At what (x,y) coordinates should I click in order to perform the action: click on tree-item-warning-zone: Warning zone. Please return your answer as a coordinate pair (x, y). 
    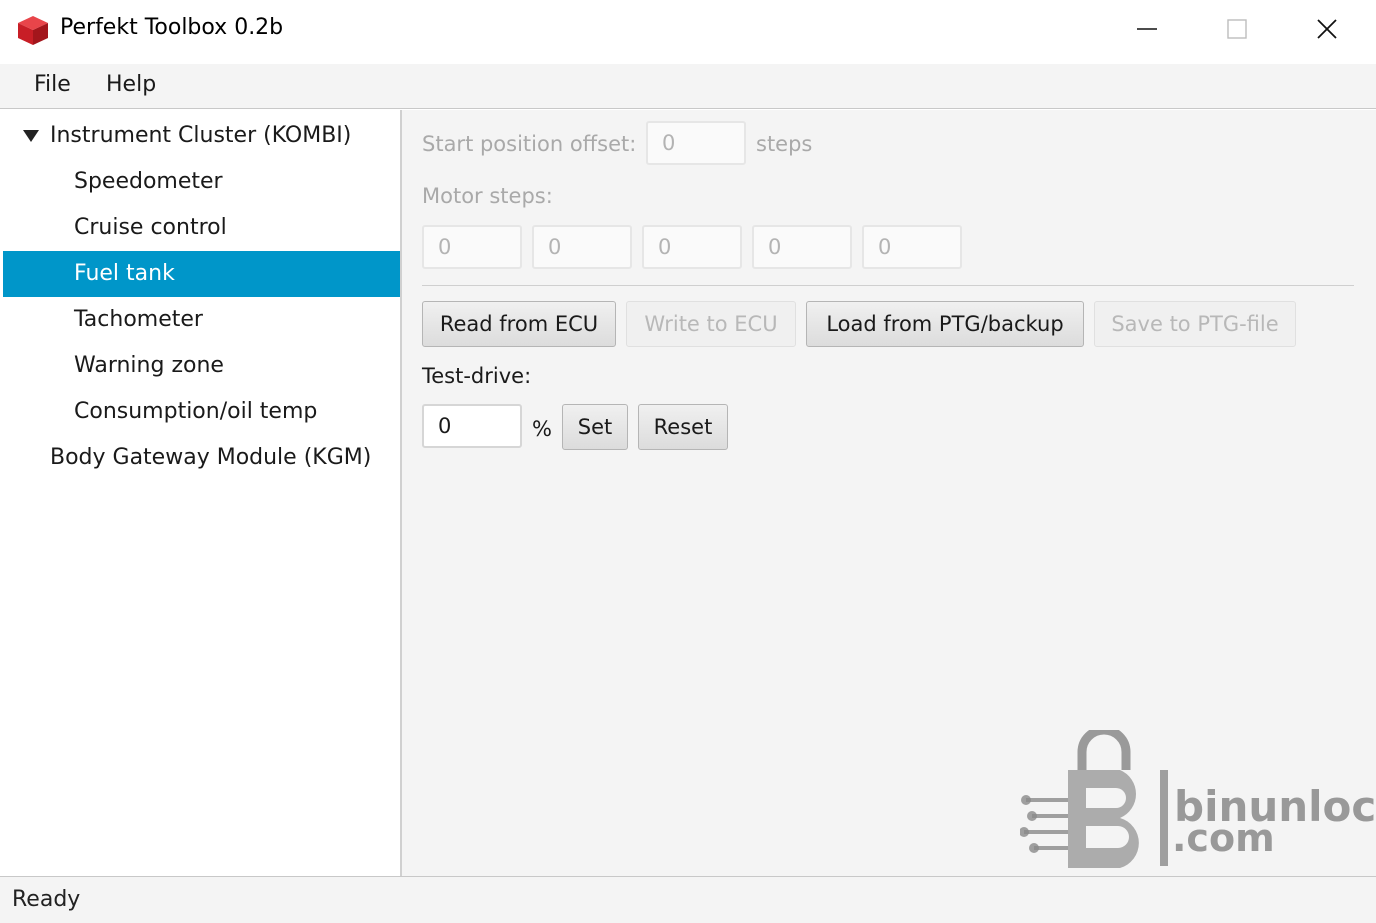
    Looking at the image, I should click on (201, 366).